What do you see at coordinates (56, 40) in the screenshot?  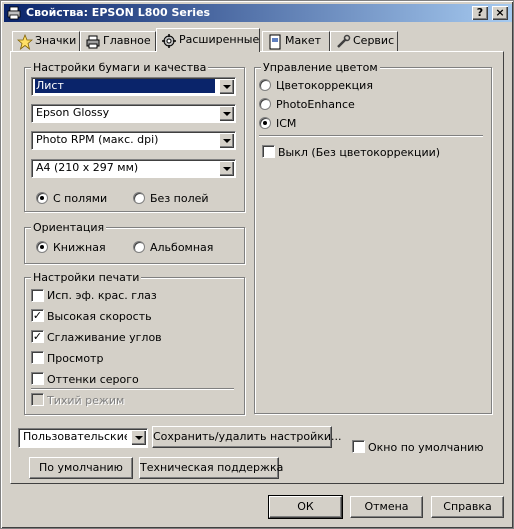 I see `tab-label: Значки` at bounding box center [56, 40].